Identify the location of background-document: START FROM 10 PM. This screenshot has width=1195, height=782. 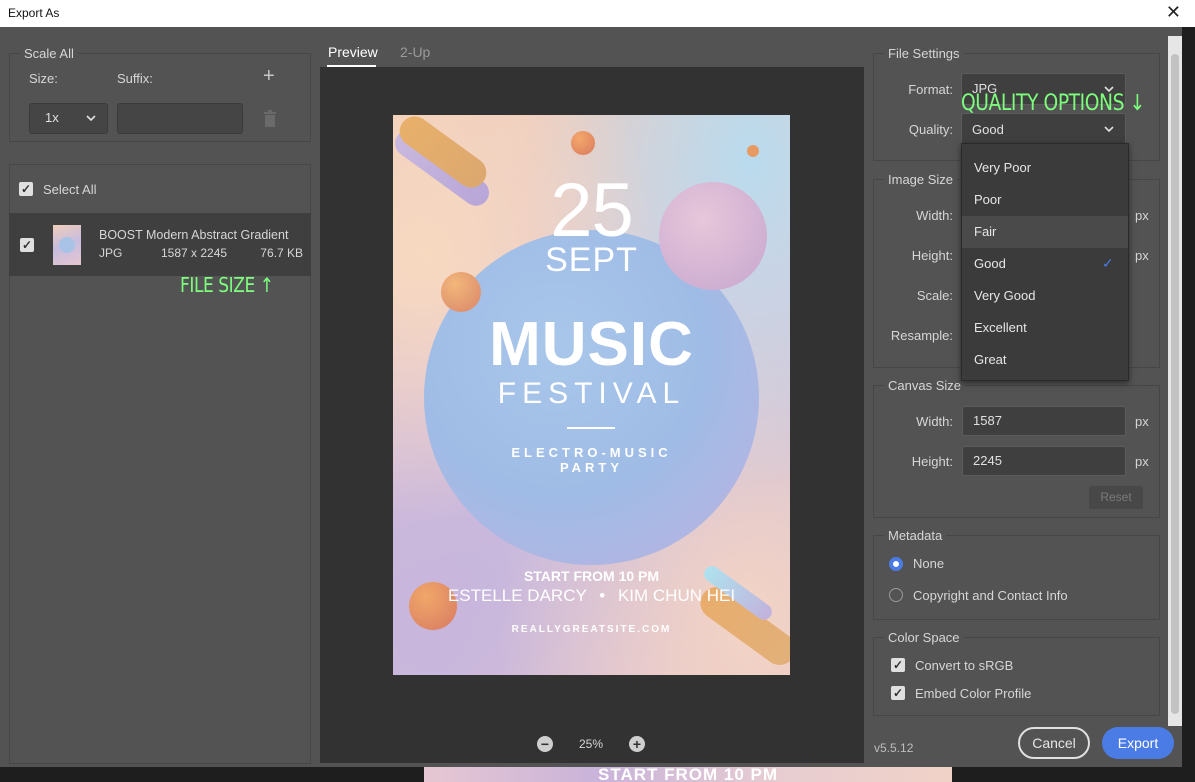
(597, 774).